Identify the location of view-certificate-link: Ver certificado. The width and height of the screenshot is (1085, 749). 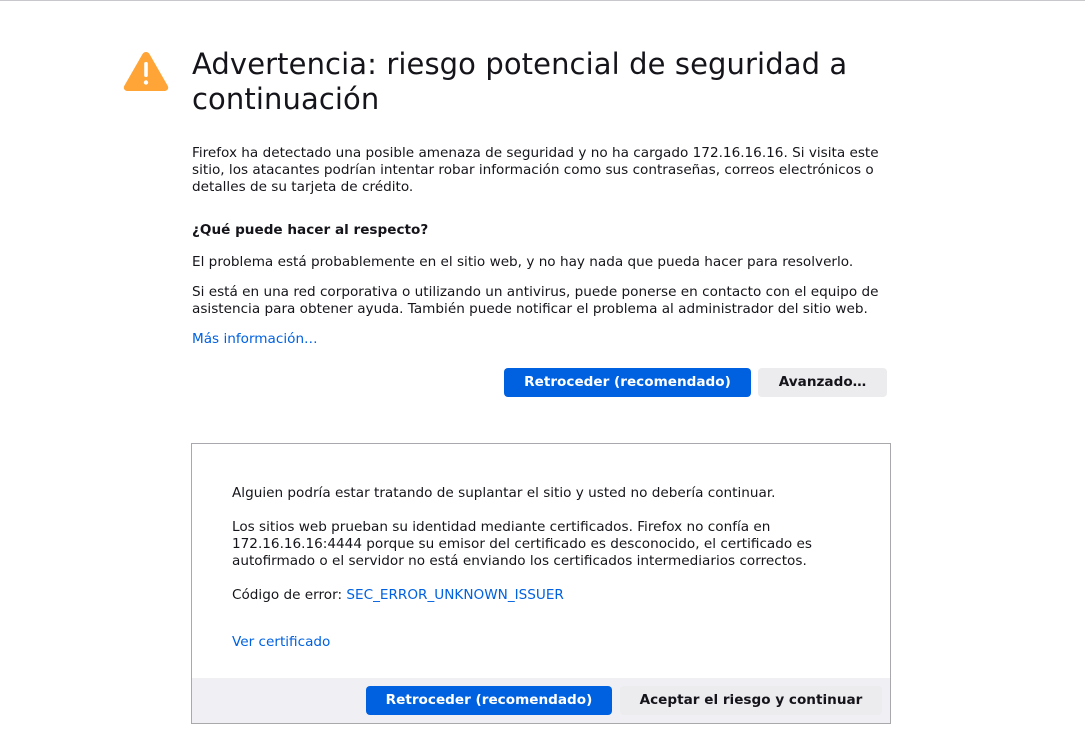
(281, 642).